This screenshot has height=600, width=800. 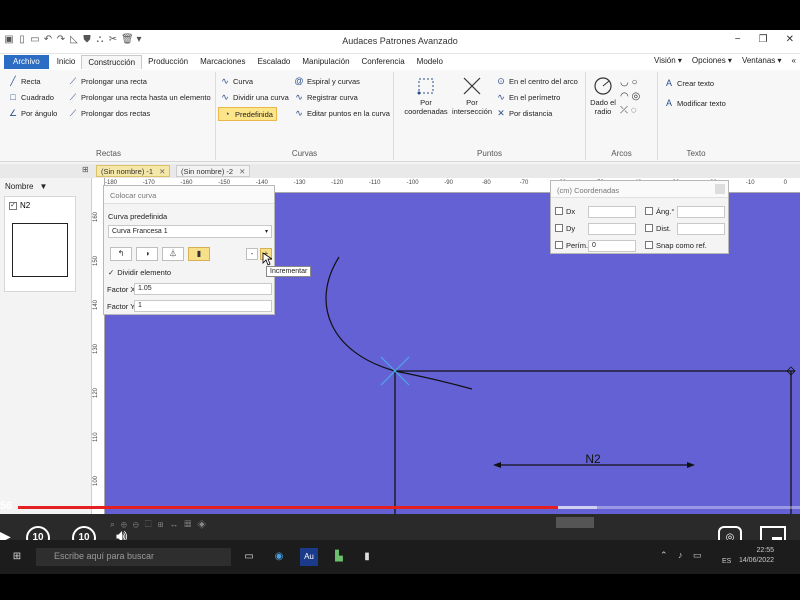 What do you see at coordinates (147, 254) in the screenshot?
I see `curve-tool-2-button: ◑` at bounding box center [147, 254].